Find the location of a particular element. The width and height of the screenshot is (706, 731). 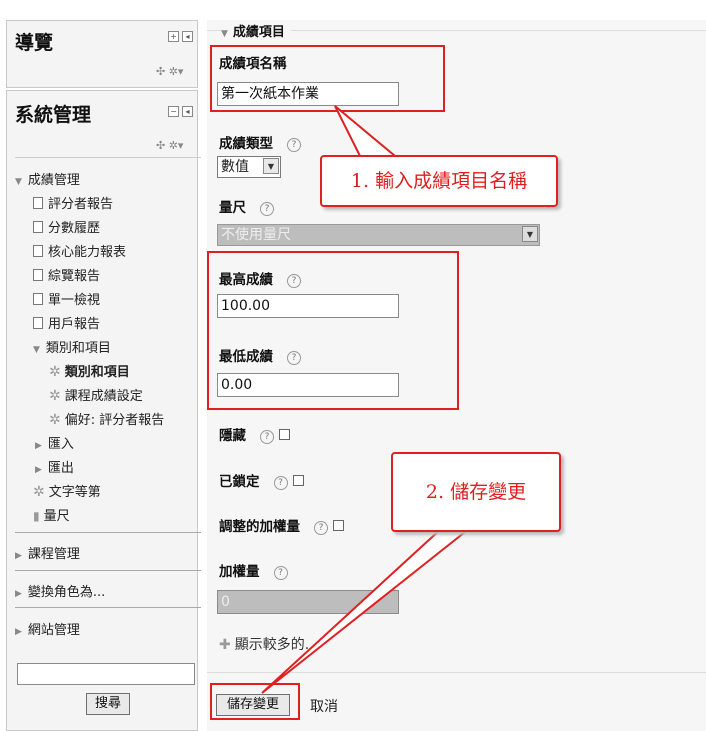

callout2-pointer is located at coordinates (367, 610).